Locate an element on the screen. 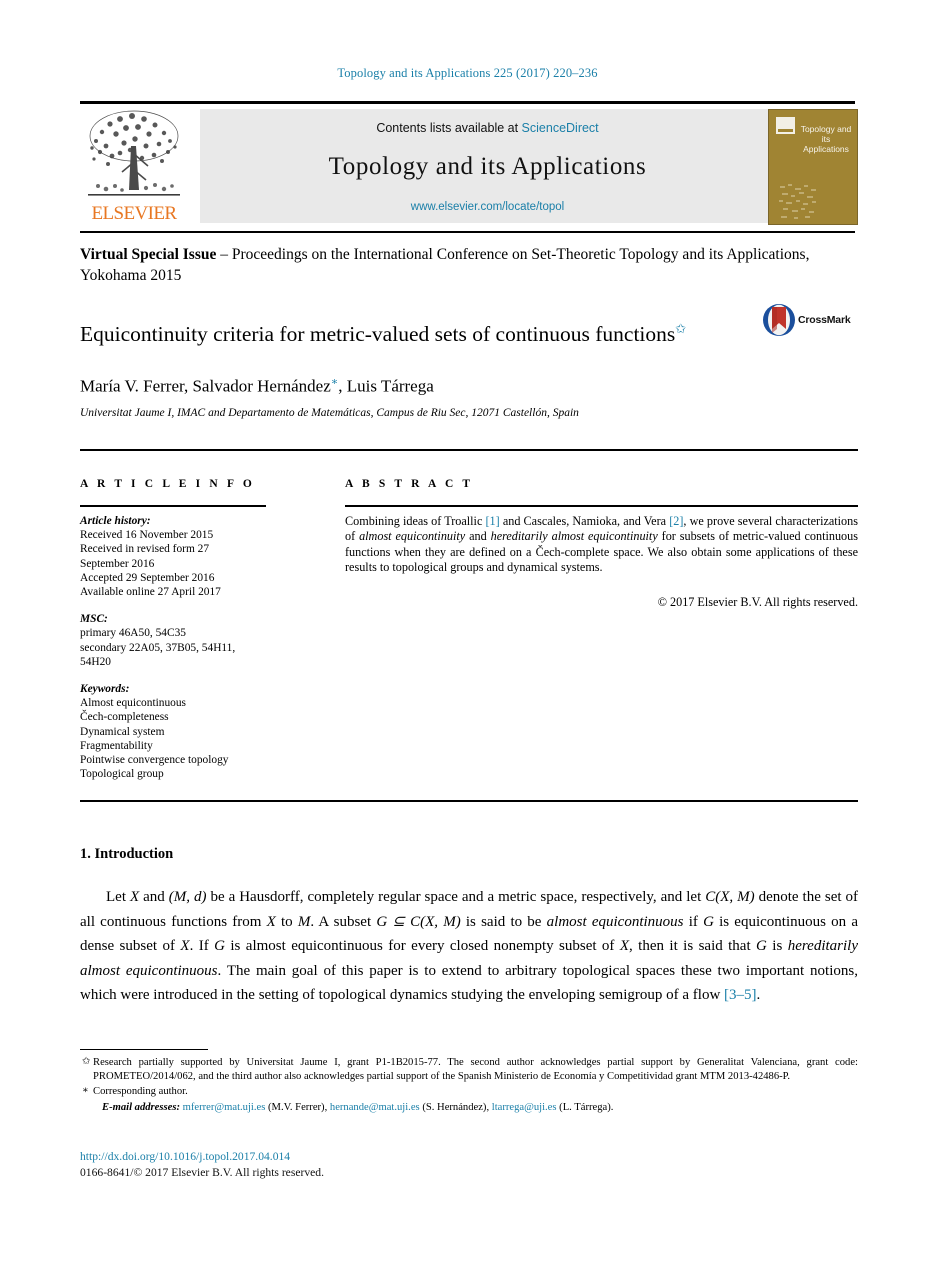 The width and height of the screenshot is (935, 1266). authors-tail: , Luis Tárrega is located at coordinates (386, 386).